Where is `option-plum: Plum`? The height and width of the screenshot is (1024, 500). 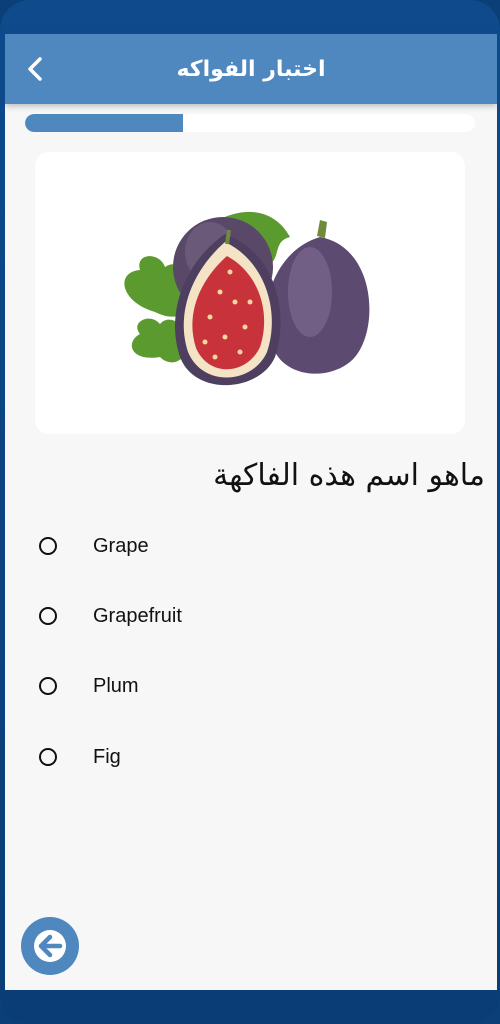 option-plum: Plum is located at coordinates (255, 686).